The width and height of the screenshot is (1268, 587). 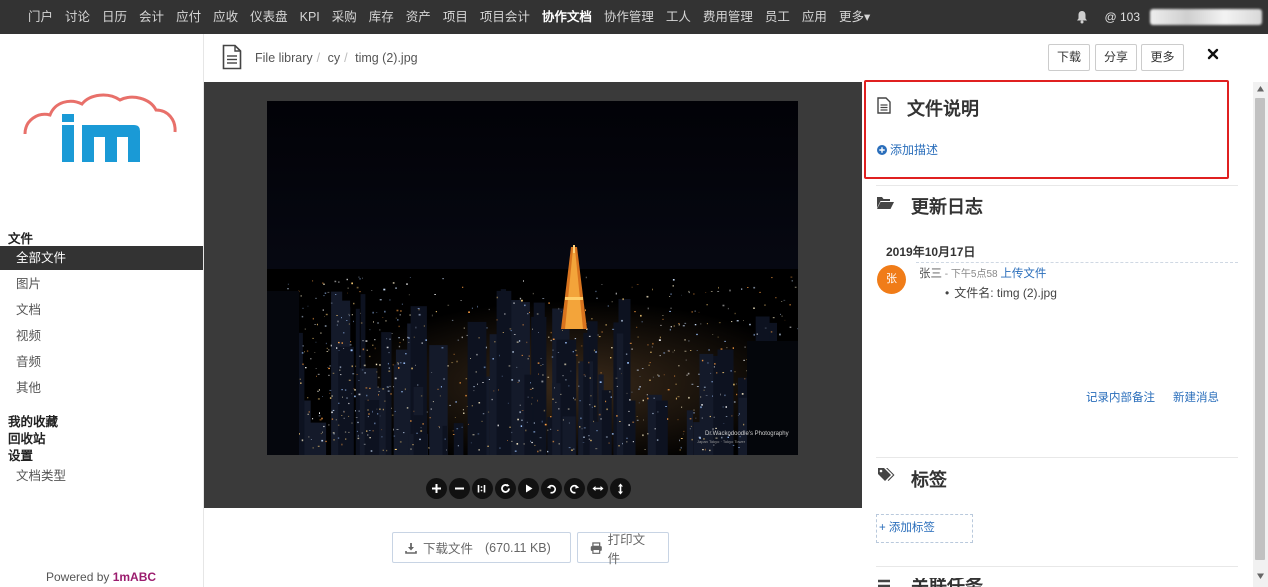 I want to click on update-log-title: 更新日志, so click(x=947, y=207).